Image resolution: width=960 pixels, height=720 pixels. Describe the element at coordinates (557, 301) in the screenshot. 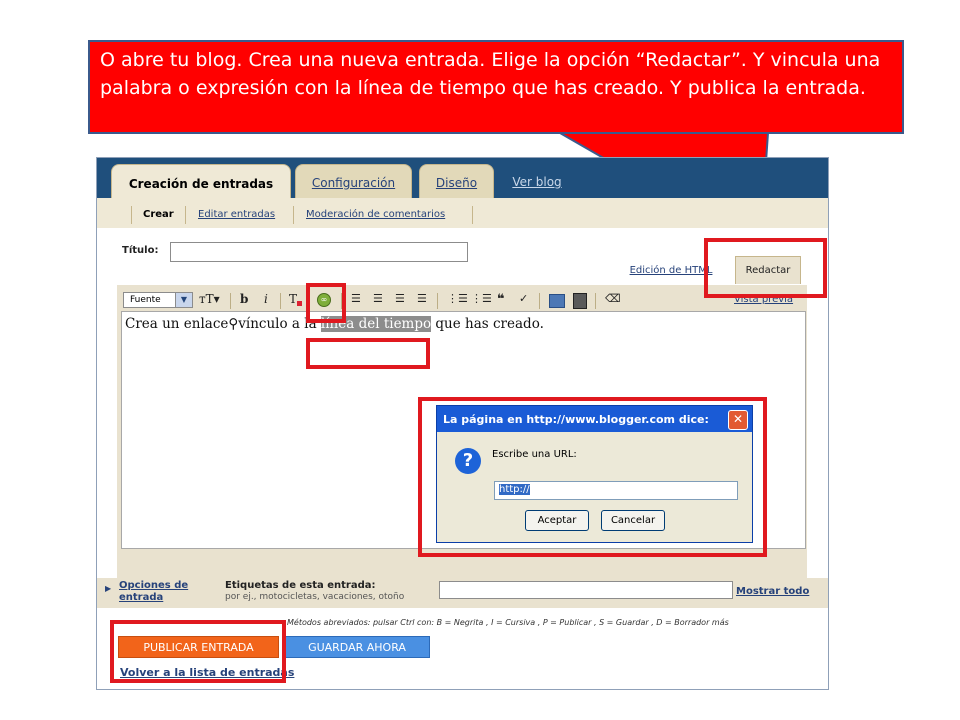

I see `image-icon` at that location.